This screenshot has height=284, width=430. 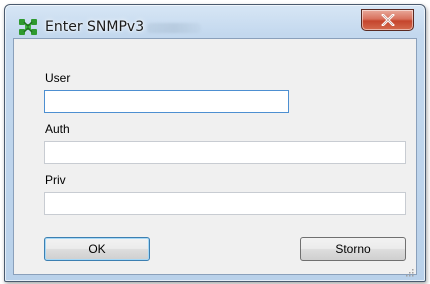 I want to click on resize-grip-icon, so click(x=409, y=269).